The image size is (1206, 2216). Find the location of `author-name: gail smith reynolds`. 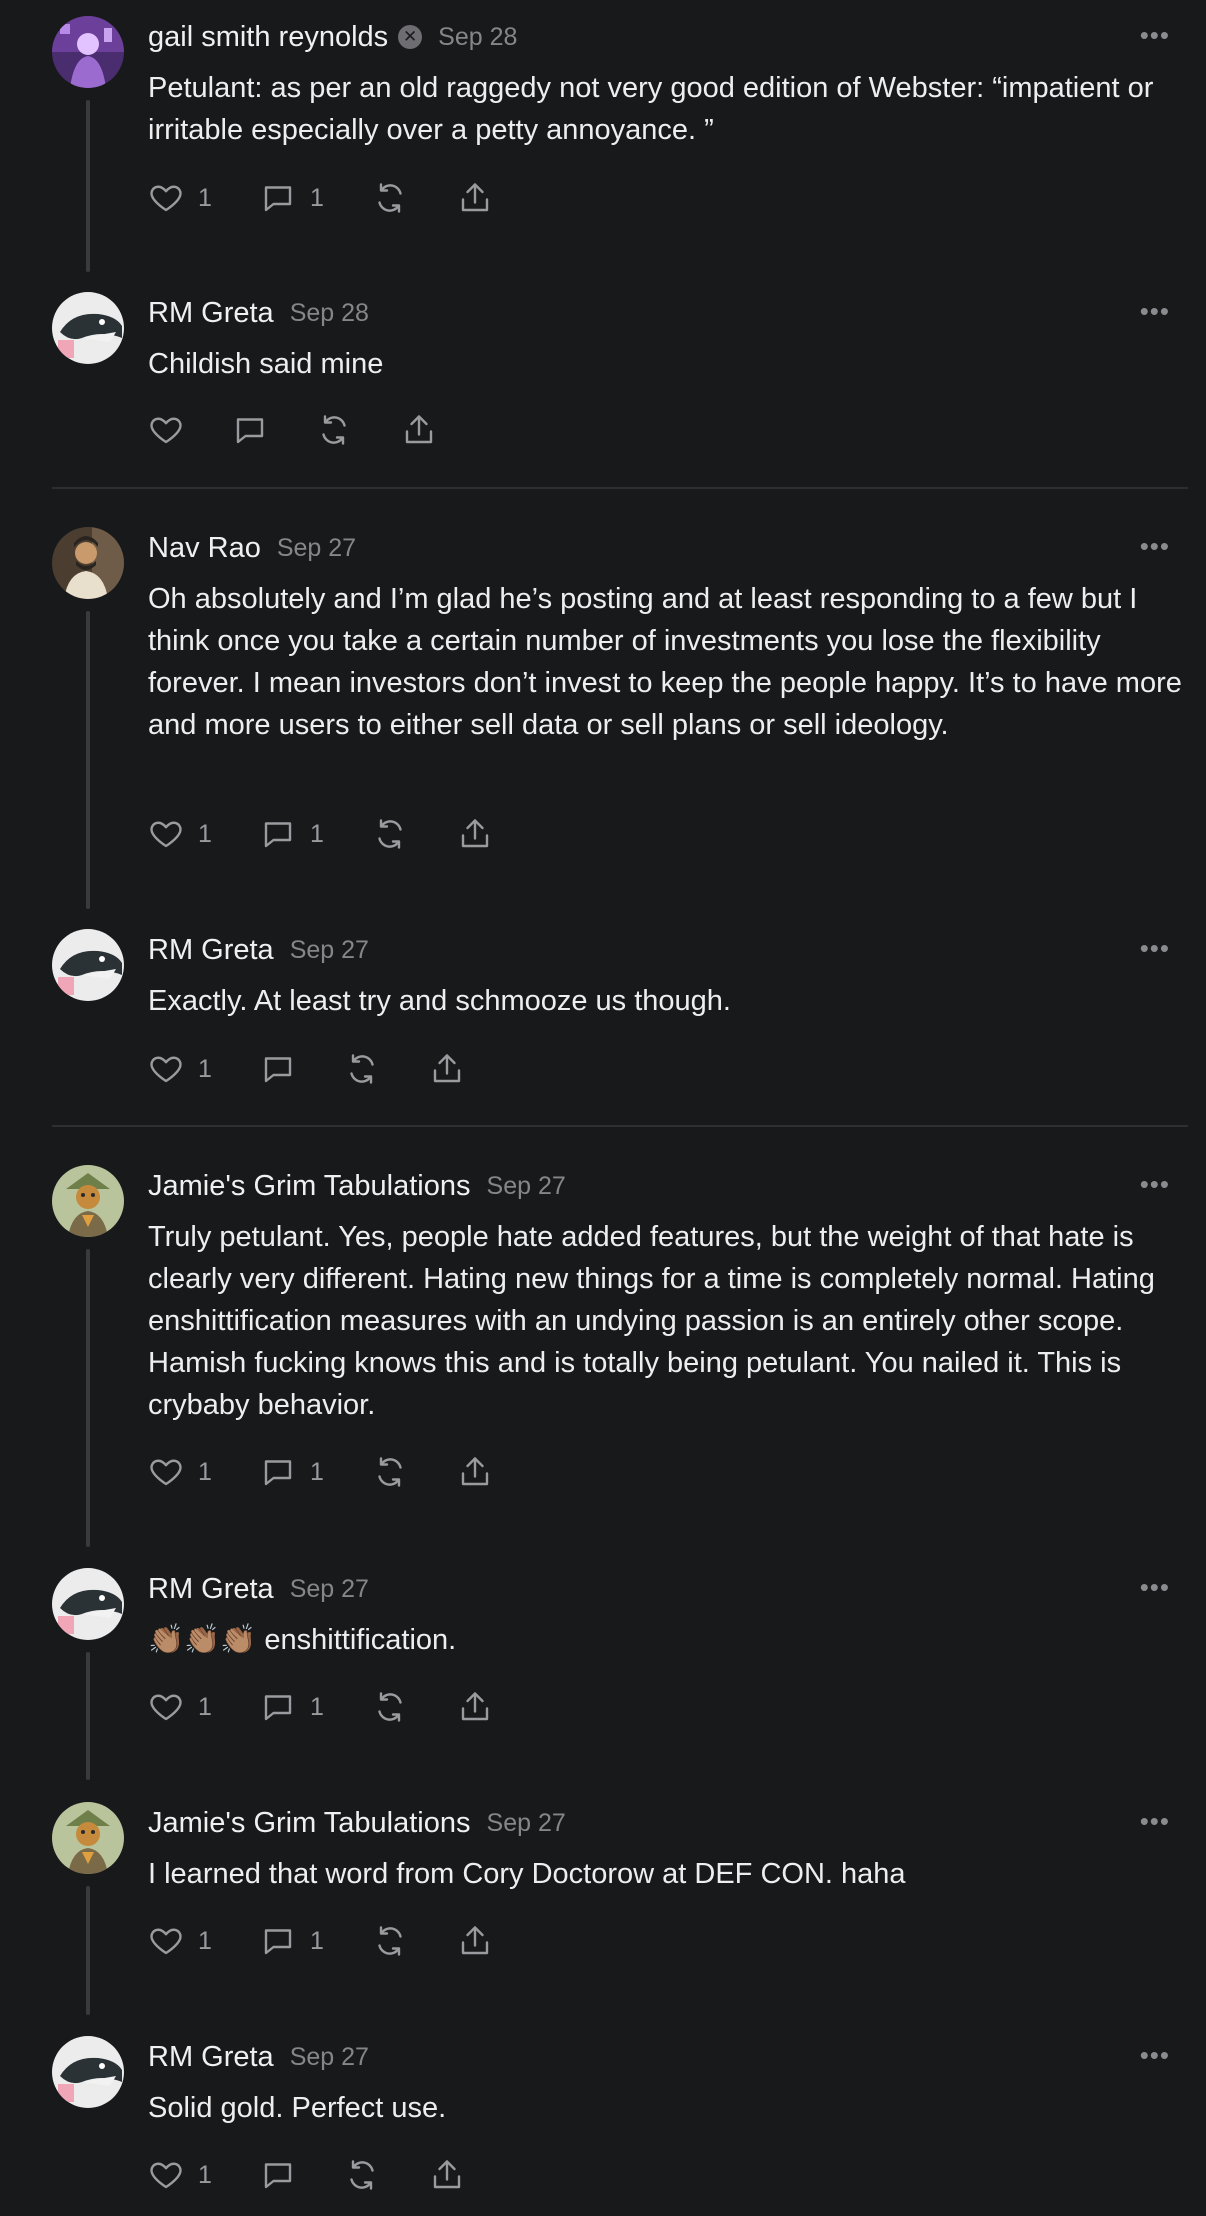

author-name: gail smith reynolds is located at coordinates (268, 37).